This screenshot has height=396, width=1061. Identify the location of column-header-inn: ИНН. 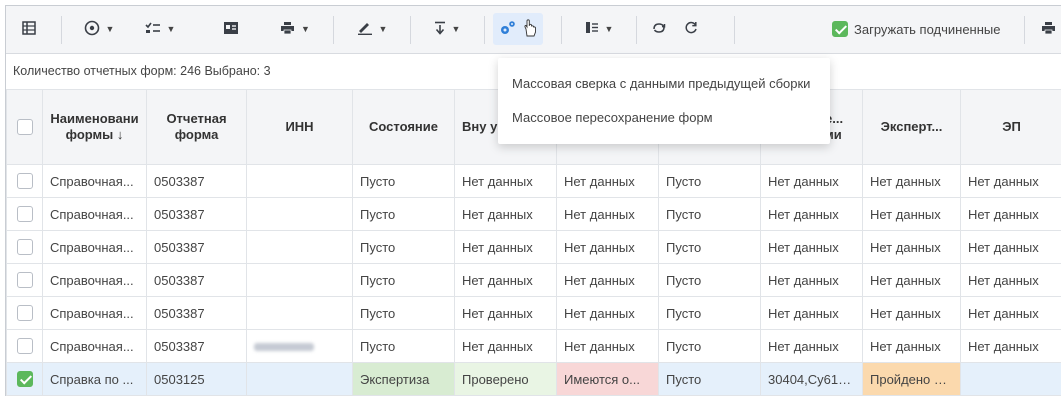
(299, 127).